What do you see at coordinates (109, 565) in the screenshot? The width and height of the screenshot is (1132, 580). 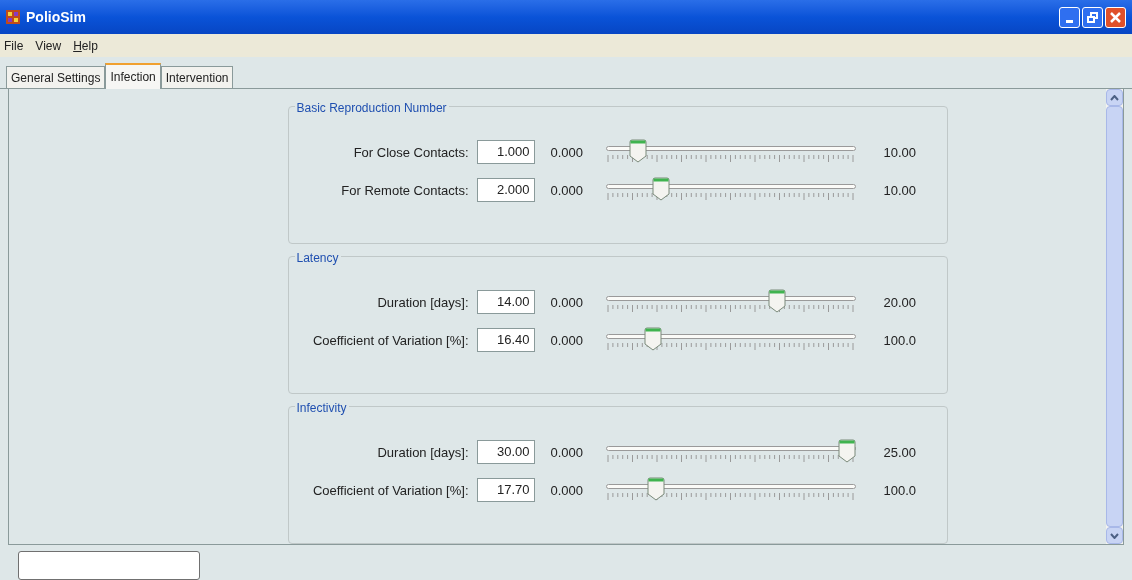 I see `bottom-field` at bounding box center [109, 565].